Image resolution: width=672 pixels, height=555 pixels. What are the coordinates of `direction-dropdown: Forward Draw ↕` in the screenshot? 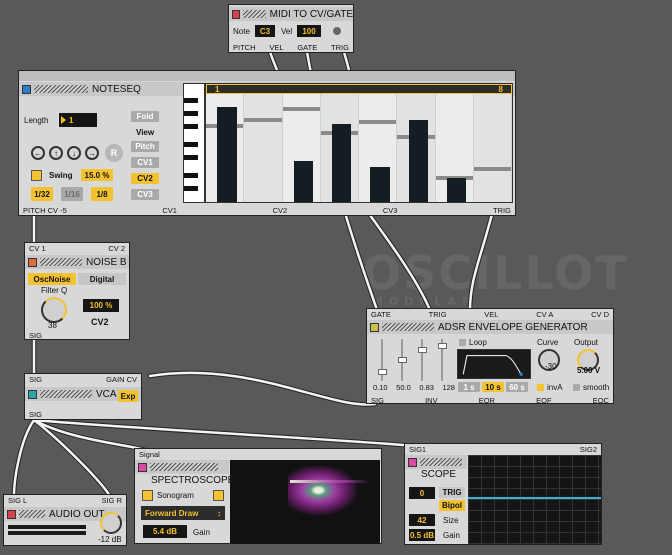 It's located at (183, 513).